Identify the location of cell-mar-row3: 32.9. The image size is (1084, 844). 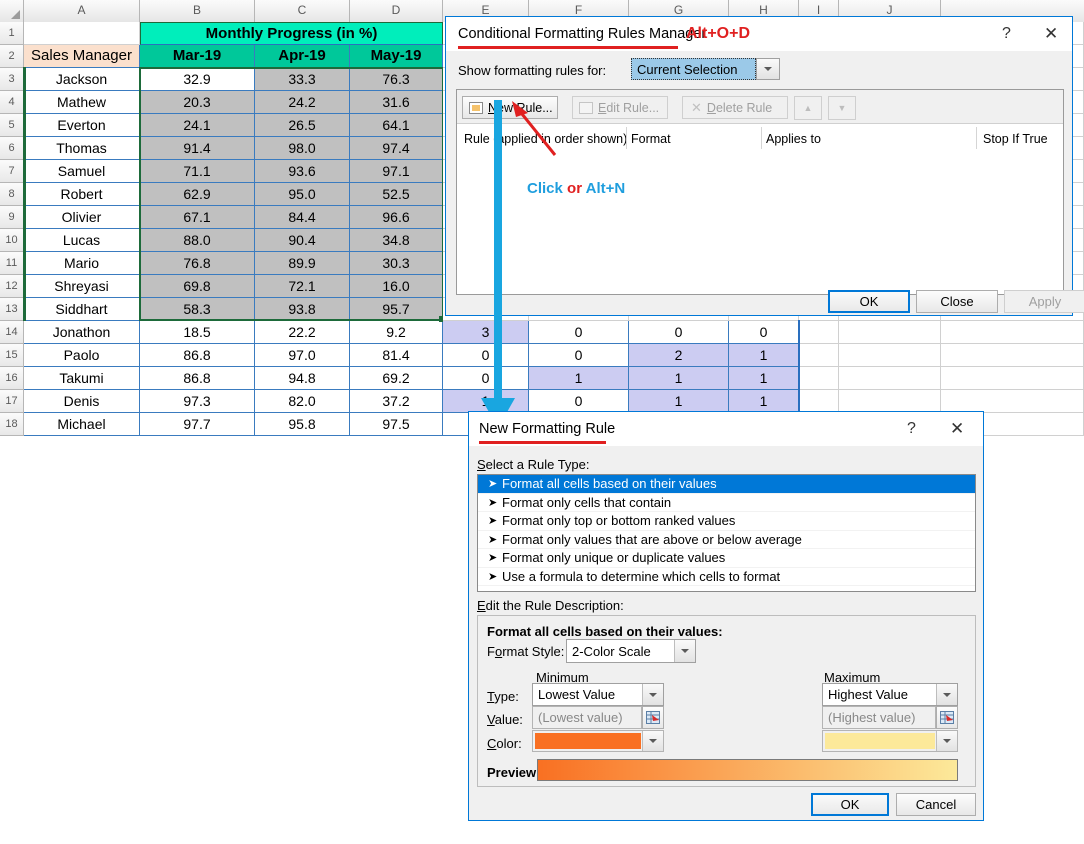
(197, 79).